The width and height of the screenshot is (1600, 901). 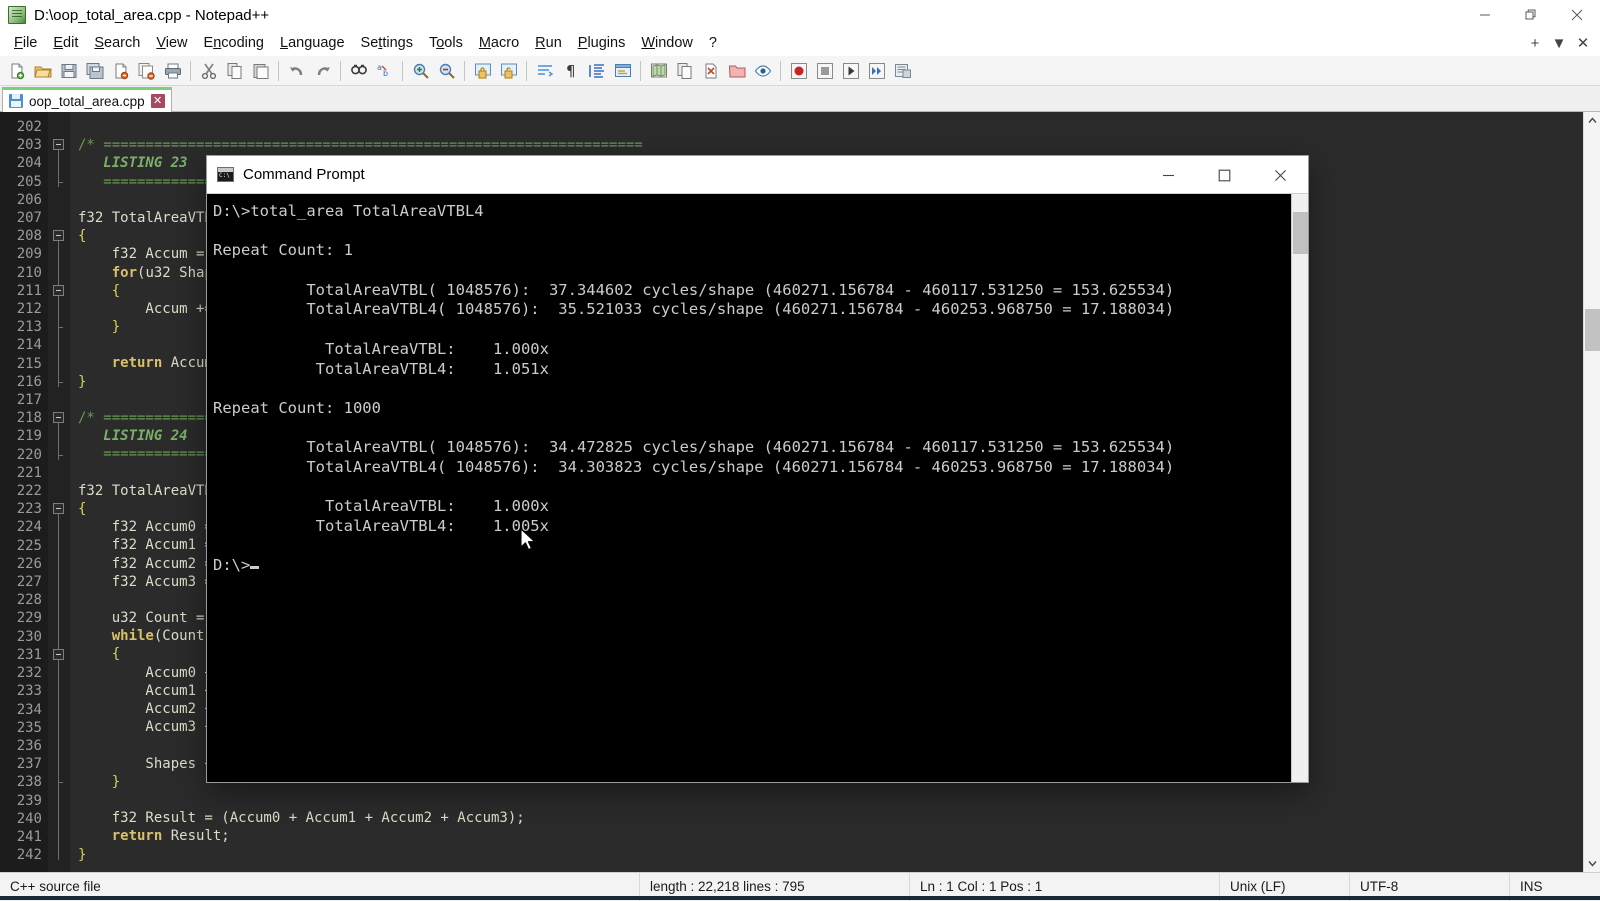 I want to click on zoom-in-icon, so click(x=420, y=71).